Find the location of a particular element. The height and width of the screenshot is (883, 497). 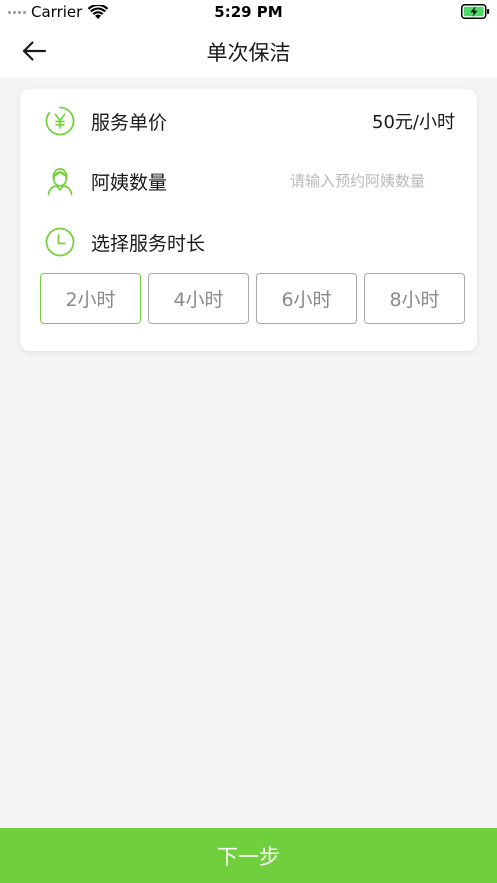

price-row: 服务单价 50元/小时 is located at coordinates (248, 121).